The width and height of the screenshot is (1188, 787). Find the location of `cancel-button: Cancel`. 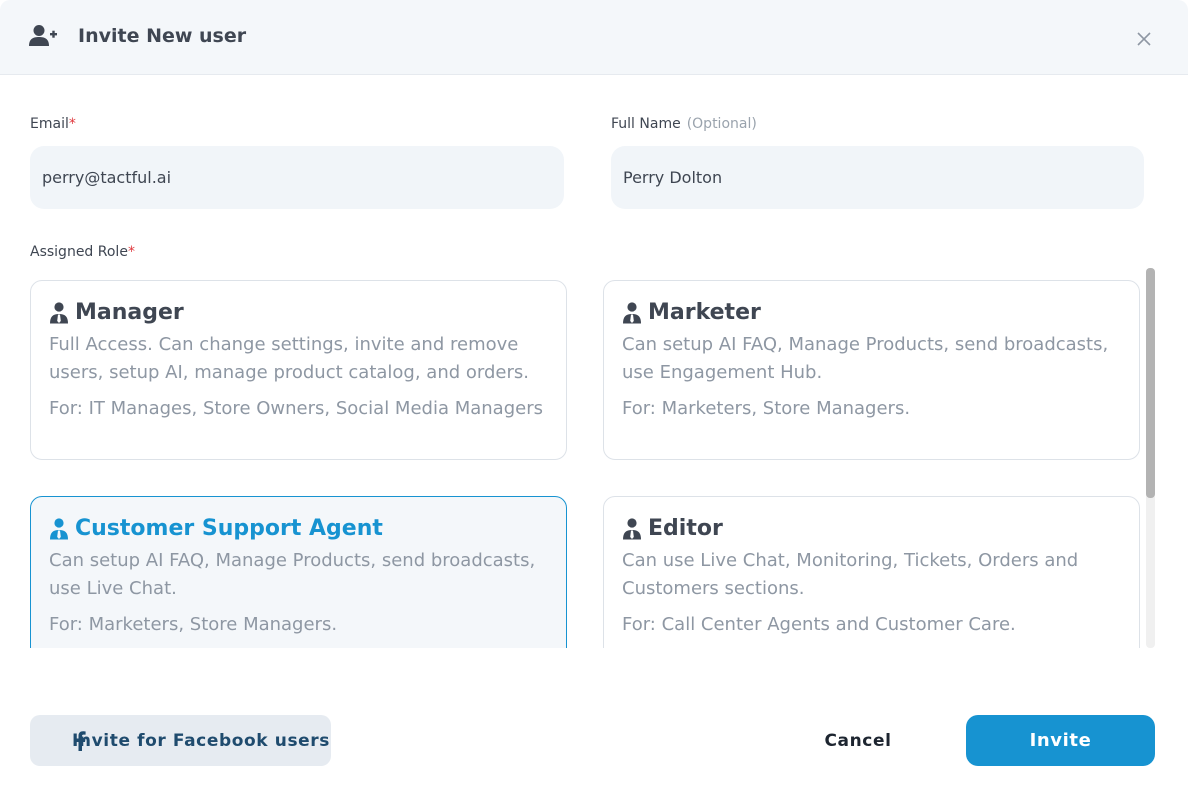

cancel-button: Cancel is located at coordinates (858, 740).